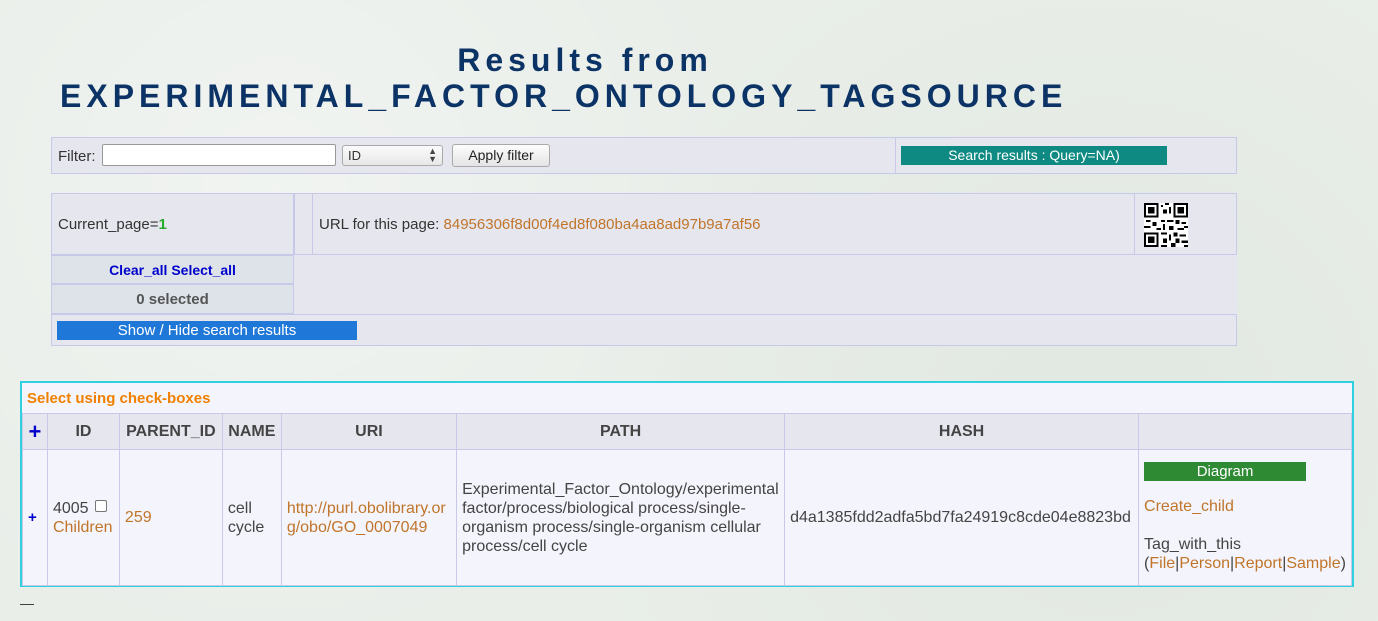 Image resolution: width=1378 pixels, height=621 pixels. Describe the element at coordinates (1189, 506) in the screenshot. I see `create-child-link: Create_child` at that location.